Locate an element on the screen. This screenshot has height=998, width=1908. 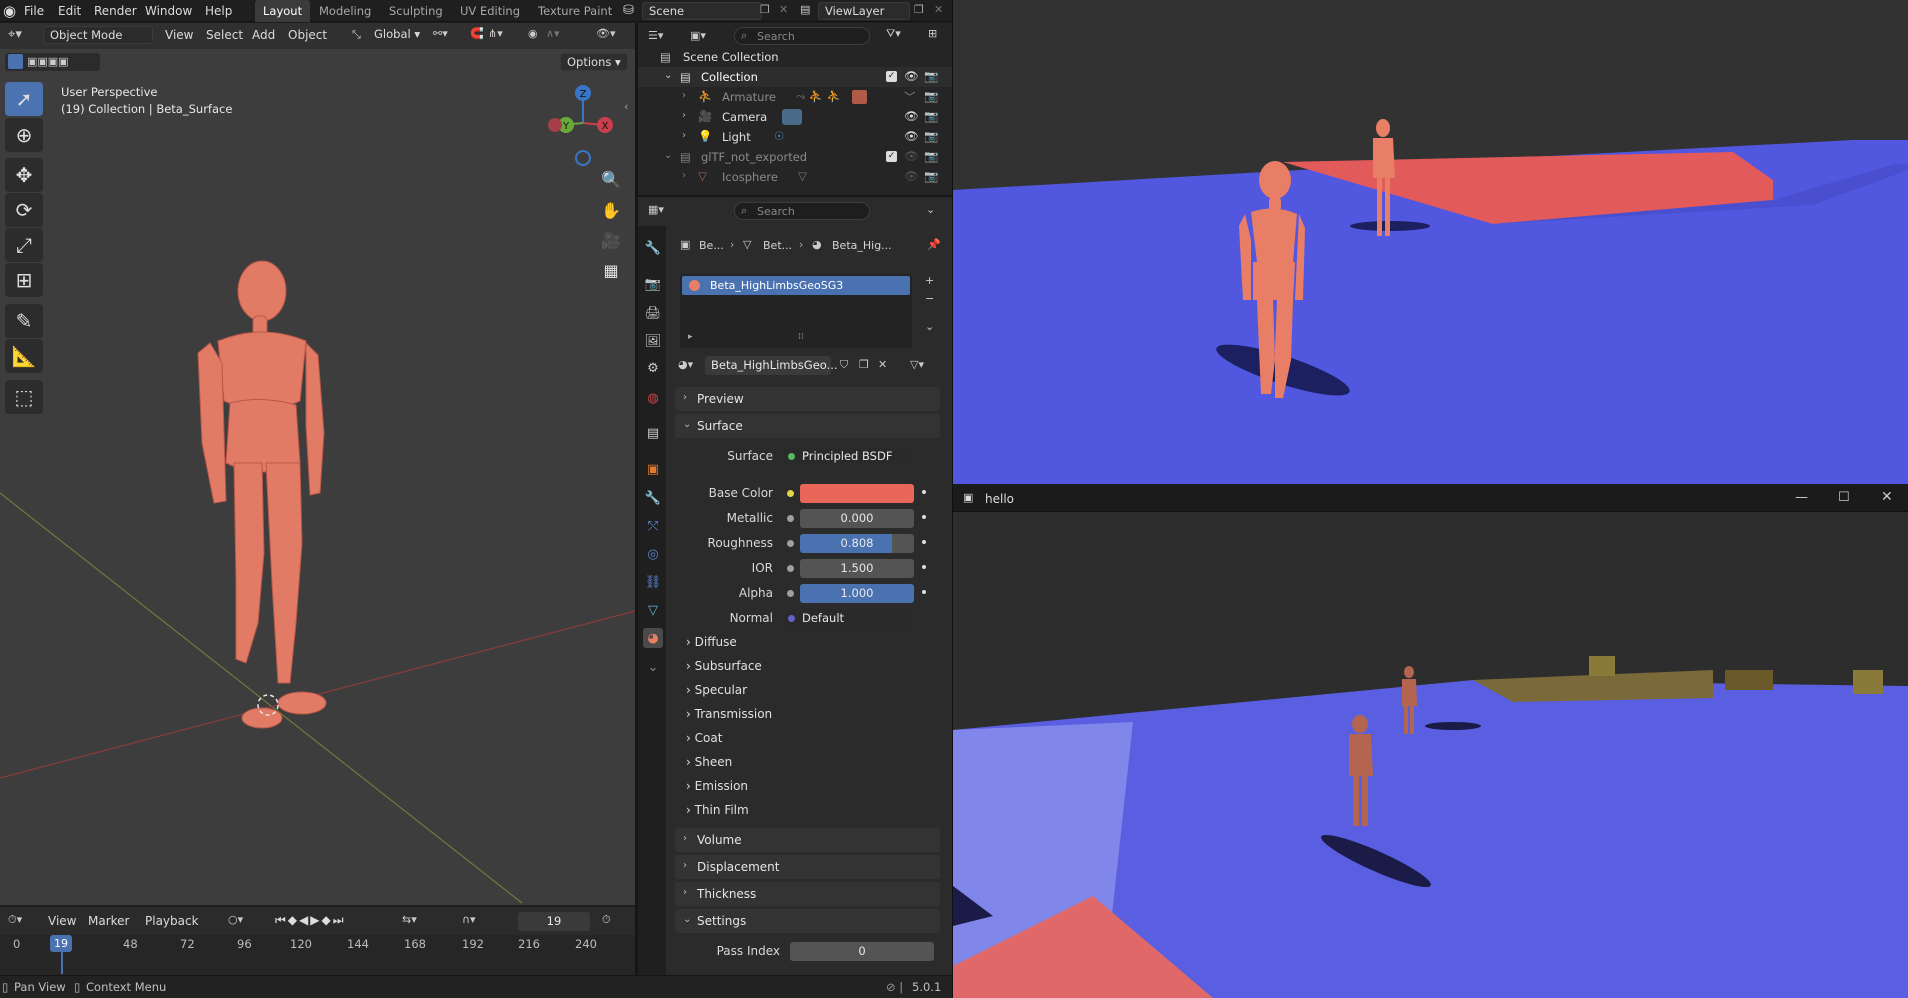
roughness-field: 0.808 is located at coordinates (857, 543).